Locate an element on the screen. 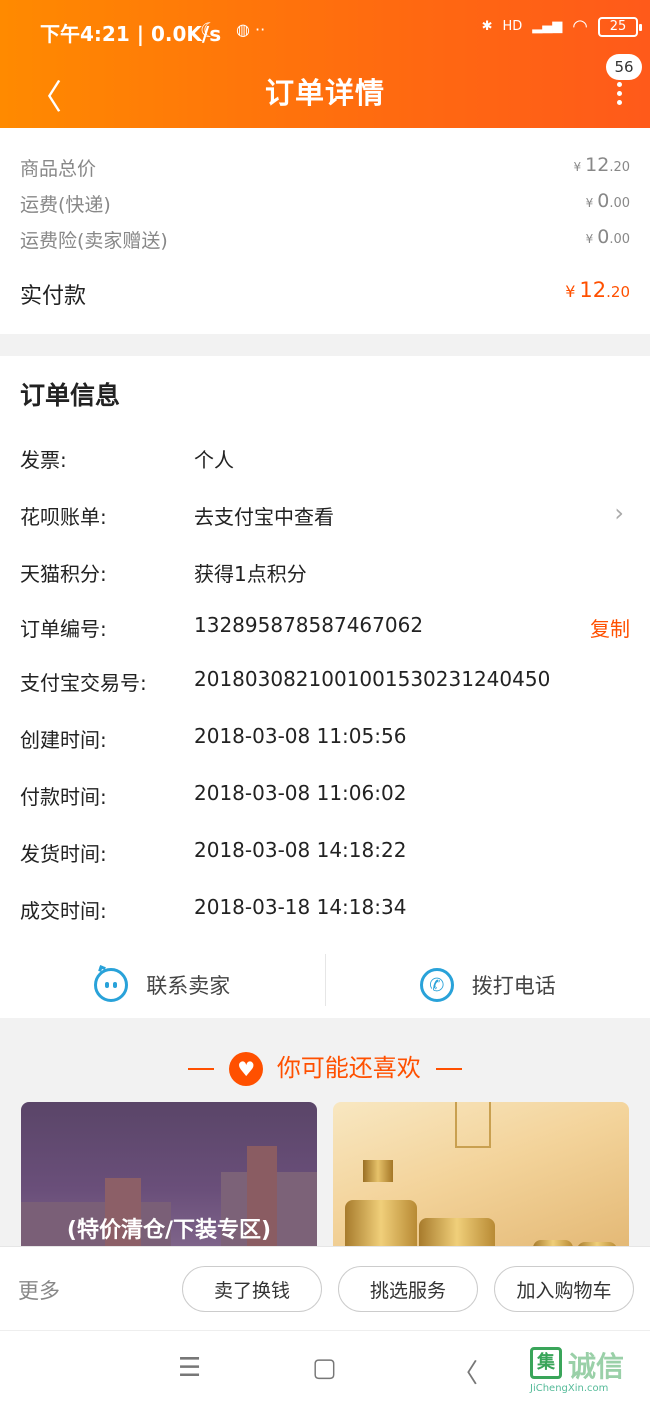 This screenshot has height=1408, width=650. home-icon: ▢ is located at coordinates (324, 1368).